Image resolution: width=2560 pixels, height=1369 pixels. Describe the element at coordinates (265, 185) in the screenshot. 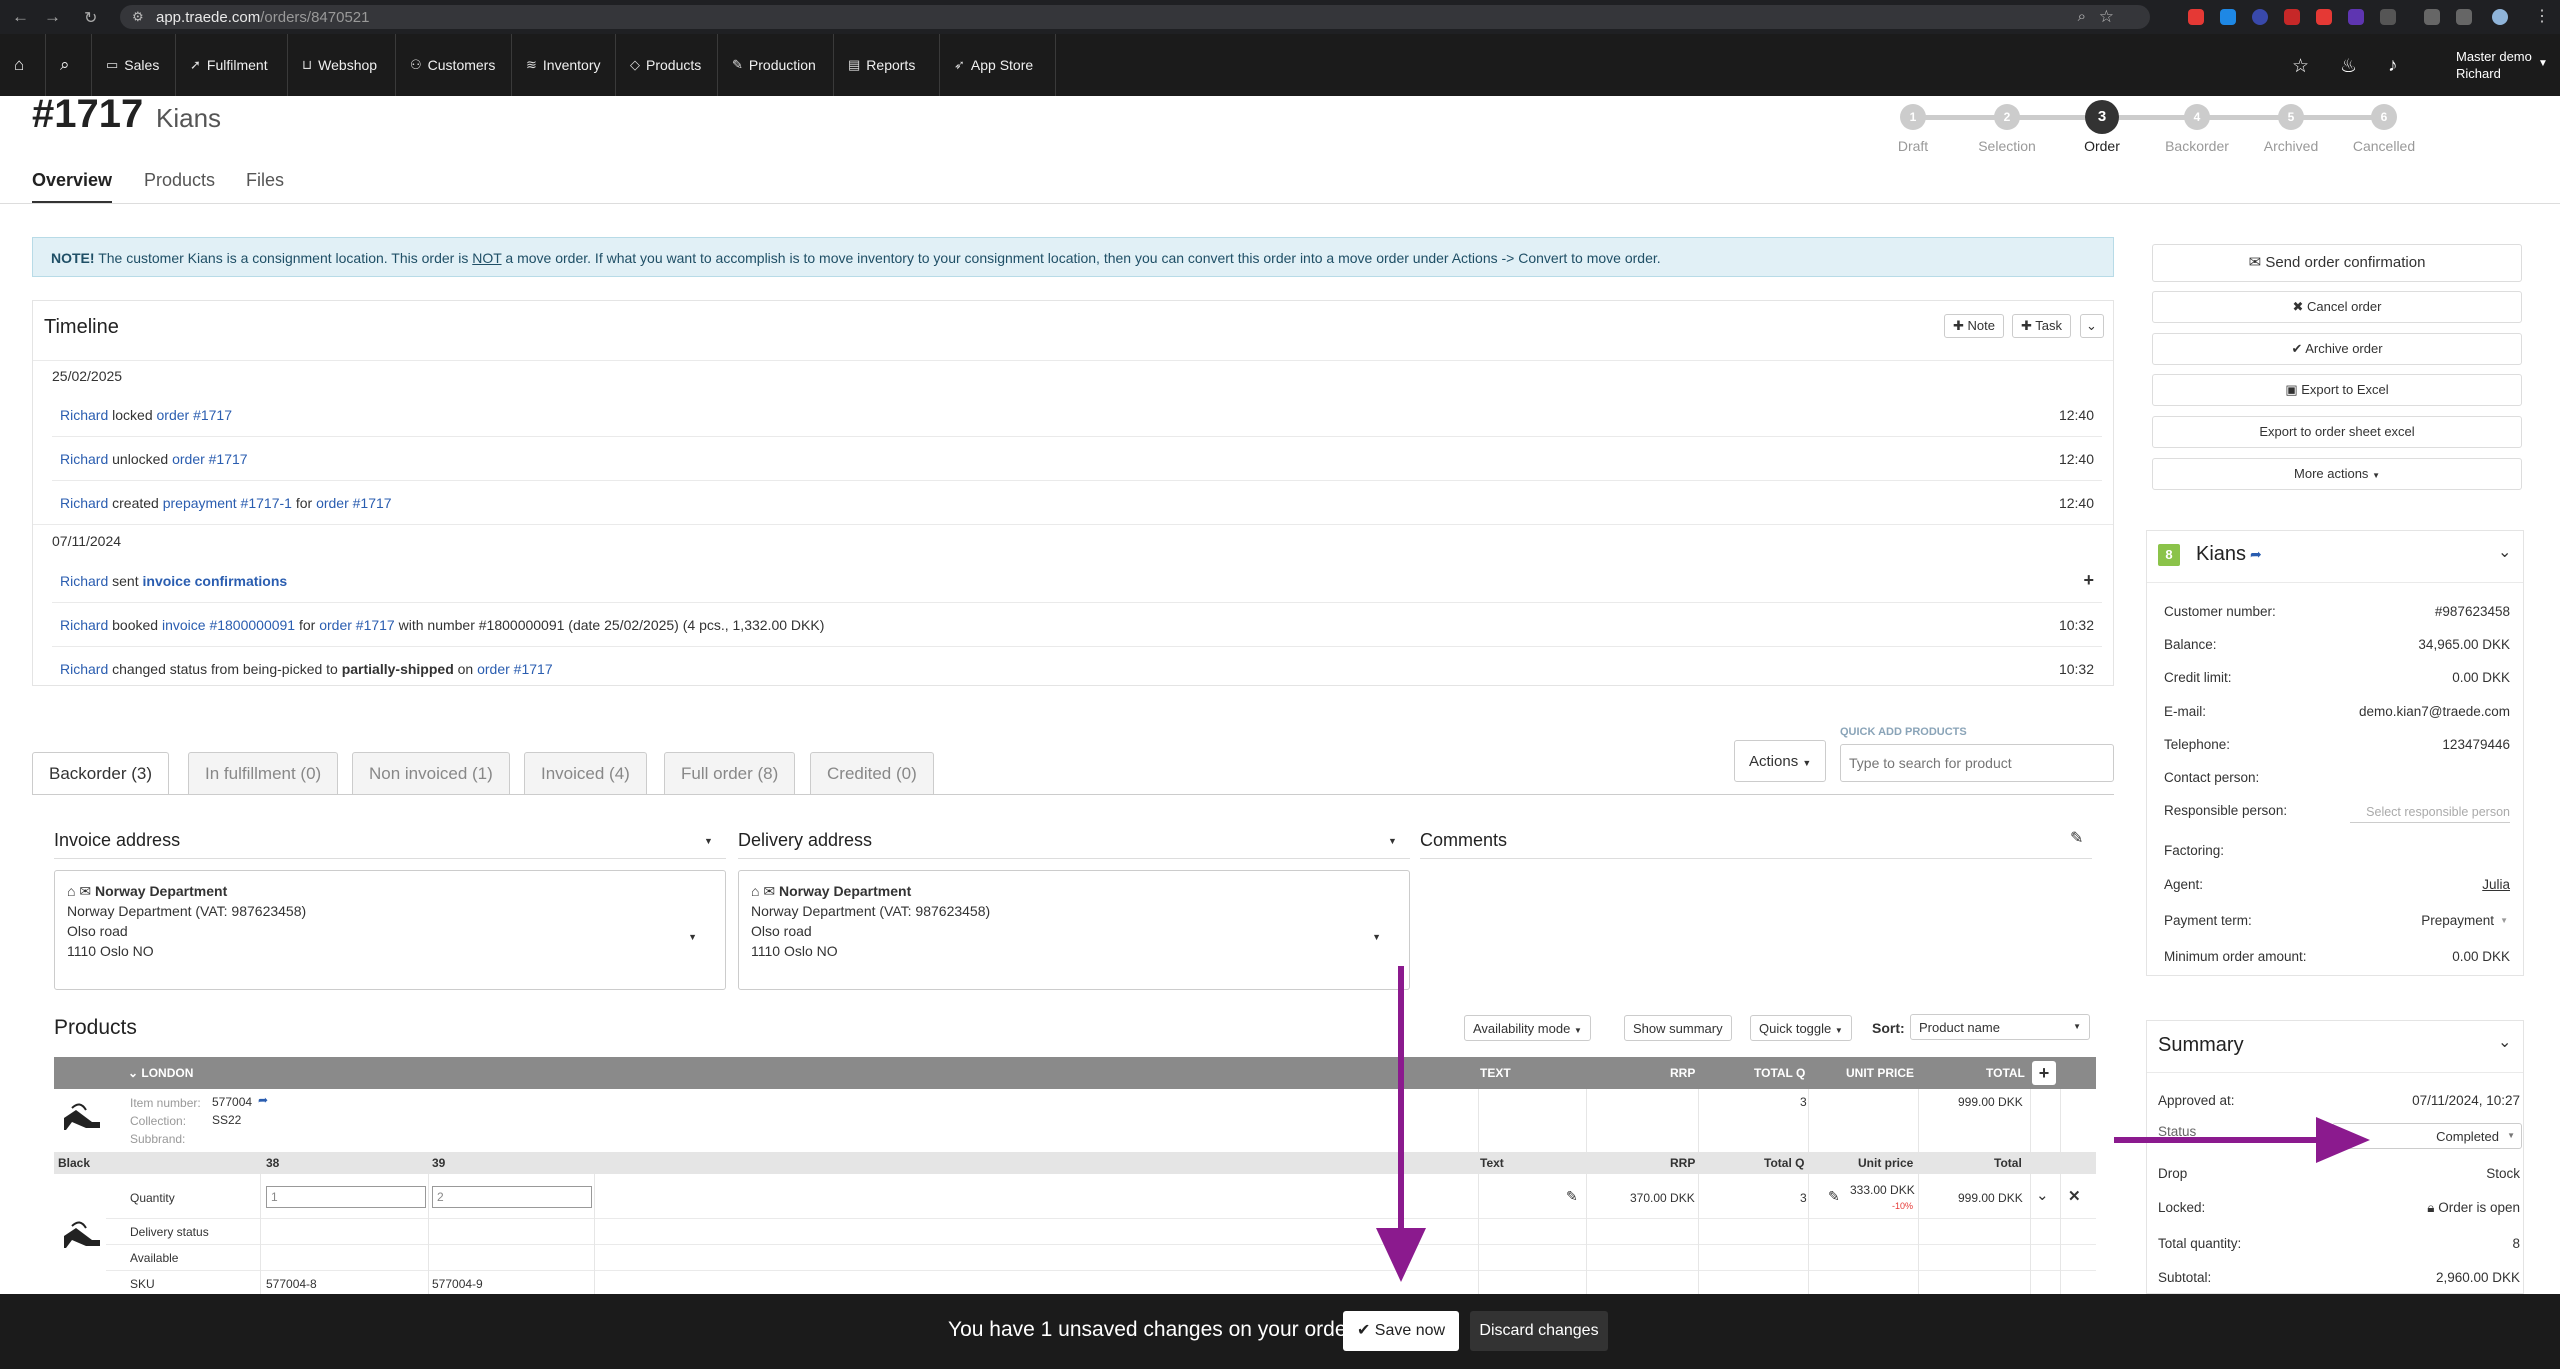

I see `tab-files: Files` at that location.